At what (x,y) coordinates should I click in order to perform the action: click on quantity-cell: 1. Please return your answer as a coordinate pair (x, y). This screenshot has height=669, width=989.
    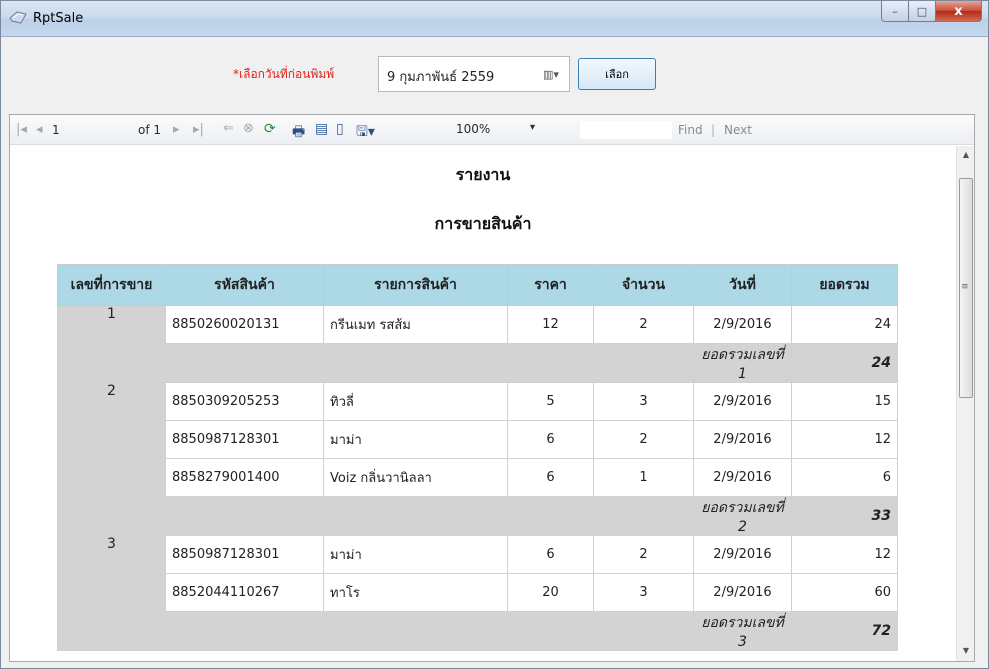
    Looking at the image, I should click on (643, 477).